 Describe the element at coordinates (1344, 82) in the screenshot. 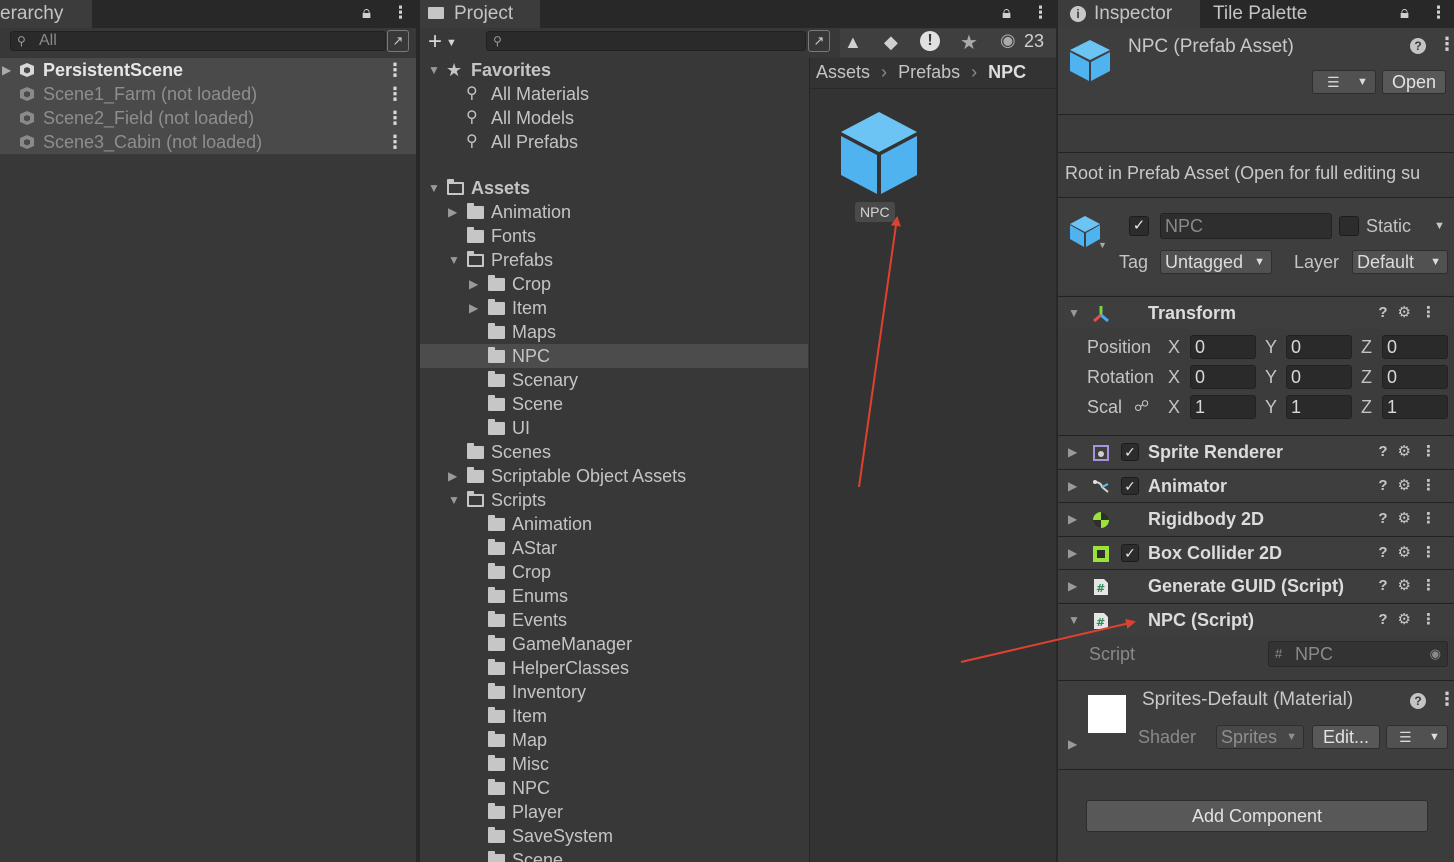

I see `prefab-options-dropdown: ☰ ▼` at that location.